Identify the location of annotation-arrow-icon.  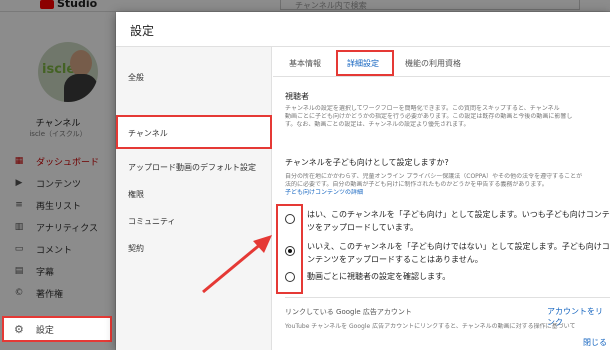
(237, 264).